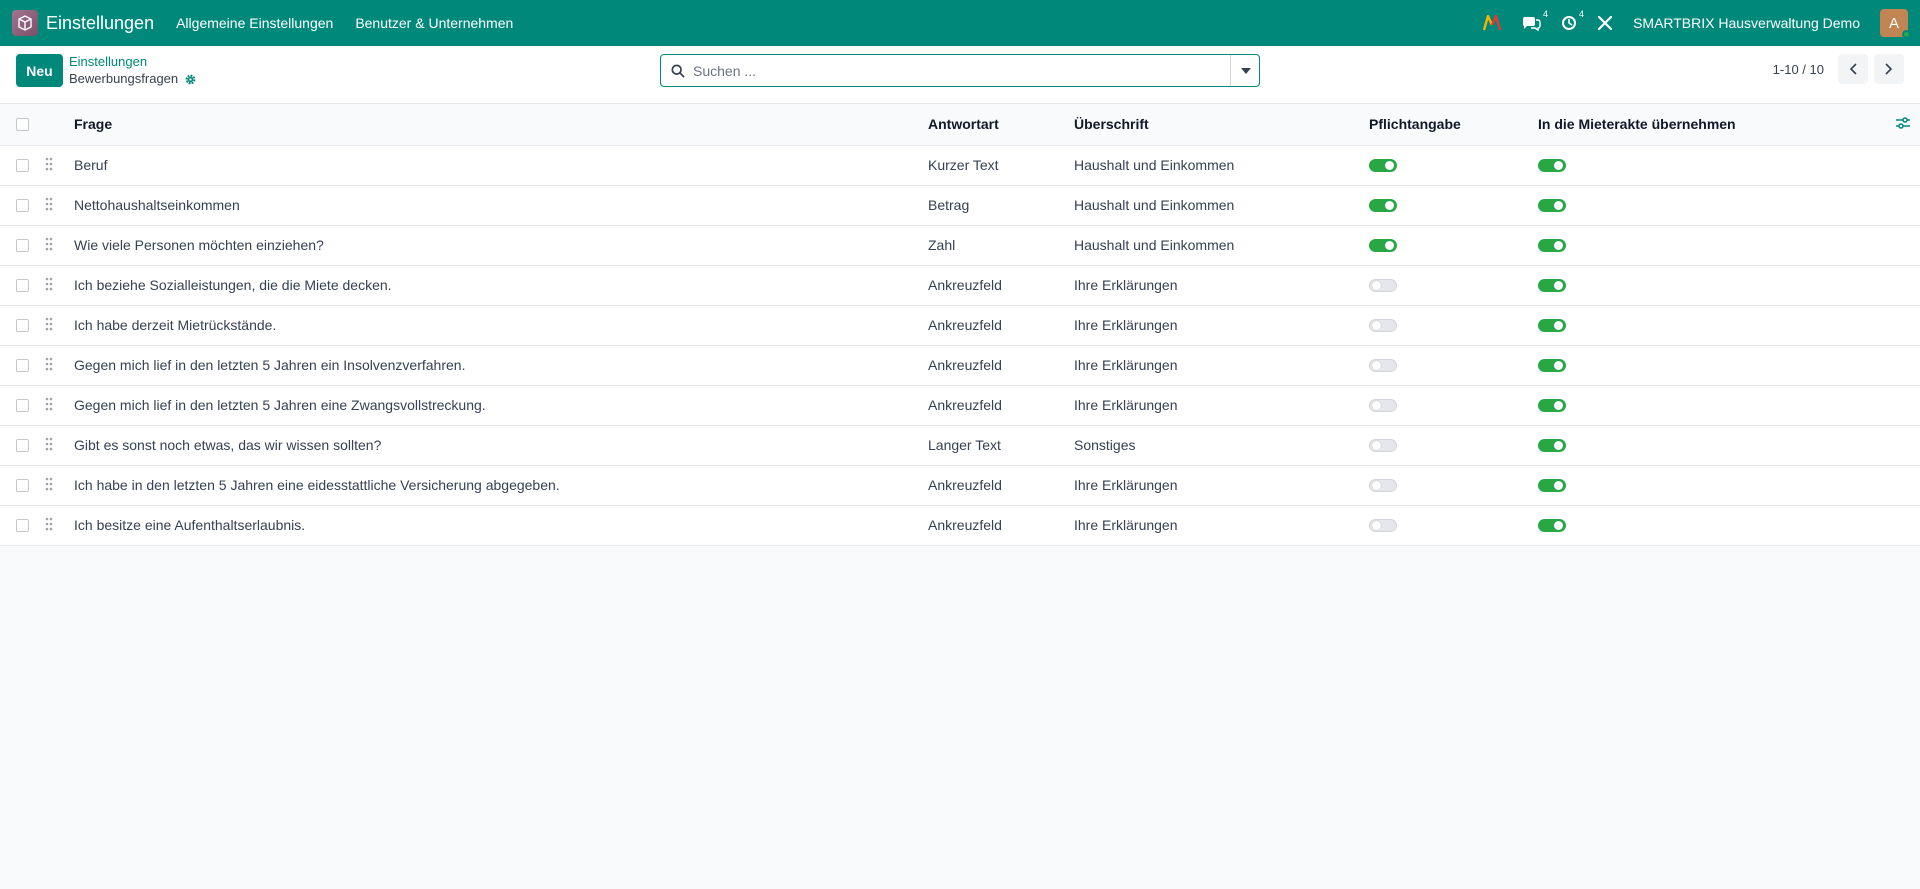 The width and height of the screenshot is (1920, 889). Describe the element at coordinates (501, 325) in the screenshot. I see `cell-frage: Ich habe derzeit Mietrückstände.` at that location.